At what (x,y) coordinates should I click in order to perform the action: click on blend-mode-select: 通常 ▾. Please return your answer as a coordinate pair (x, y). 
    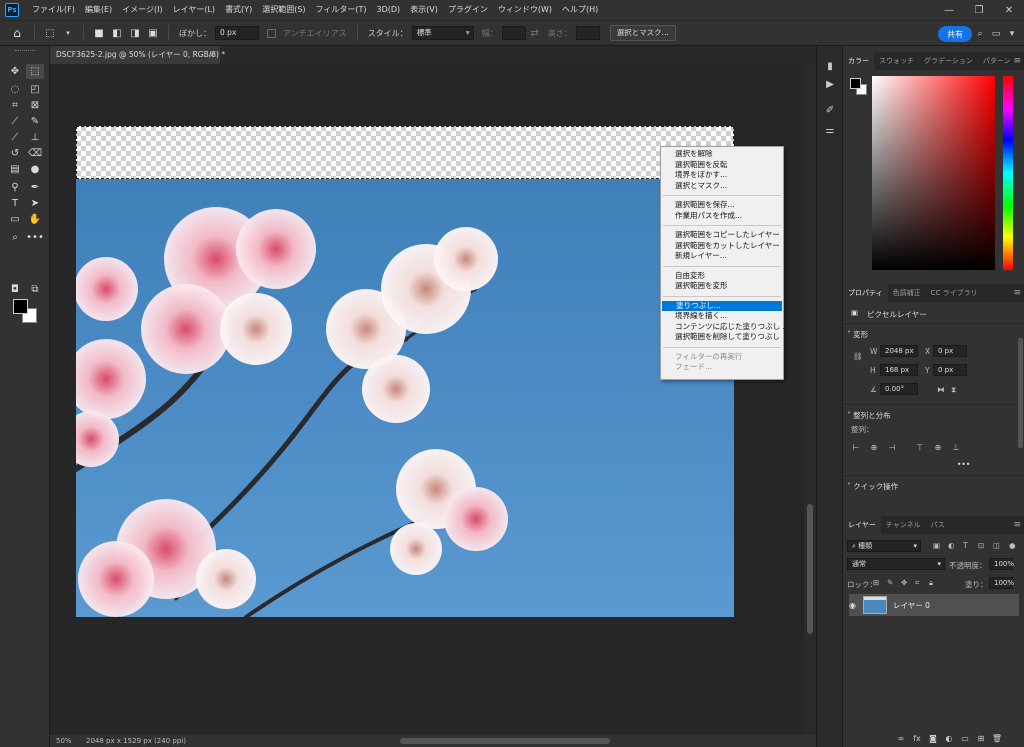
    Looking at the image, I should click on (896, 564).